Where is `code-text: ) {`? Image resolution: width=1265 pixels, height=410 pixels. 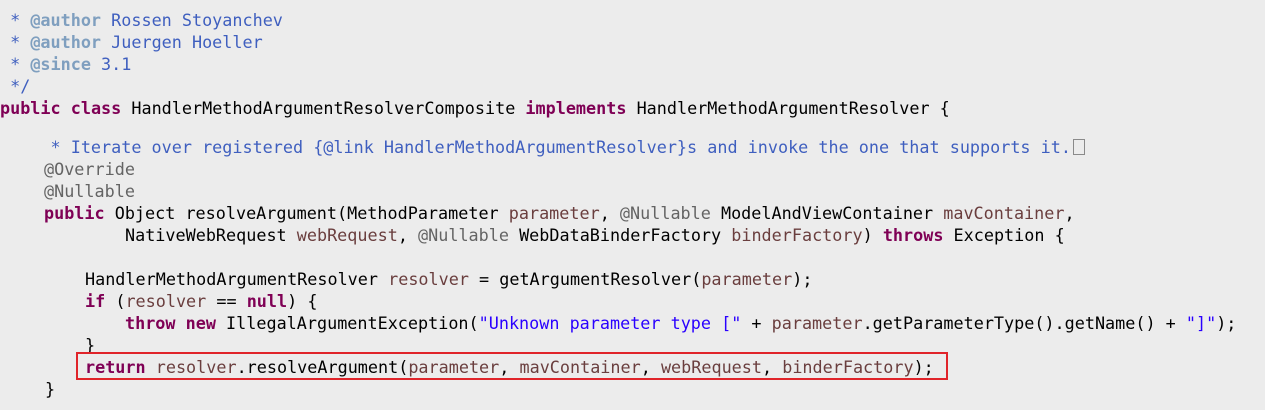
code-text: ) { is located at coordinates (302, 301).